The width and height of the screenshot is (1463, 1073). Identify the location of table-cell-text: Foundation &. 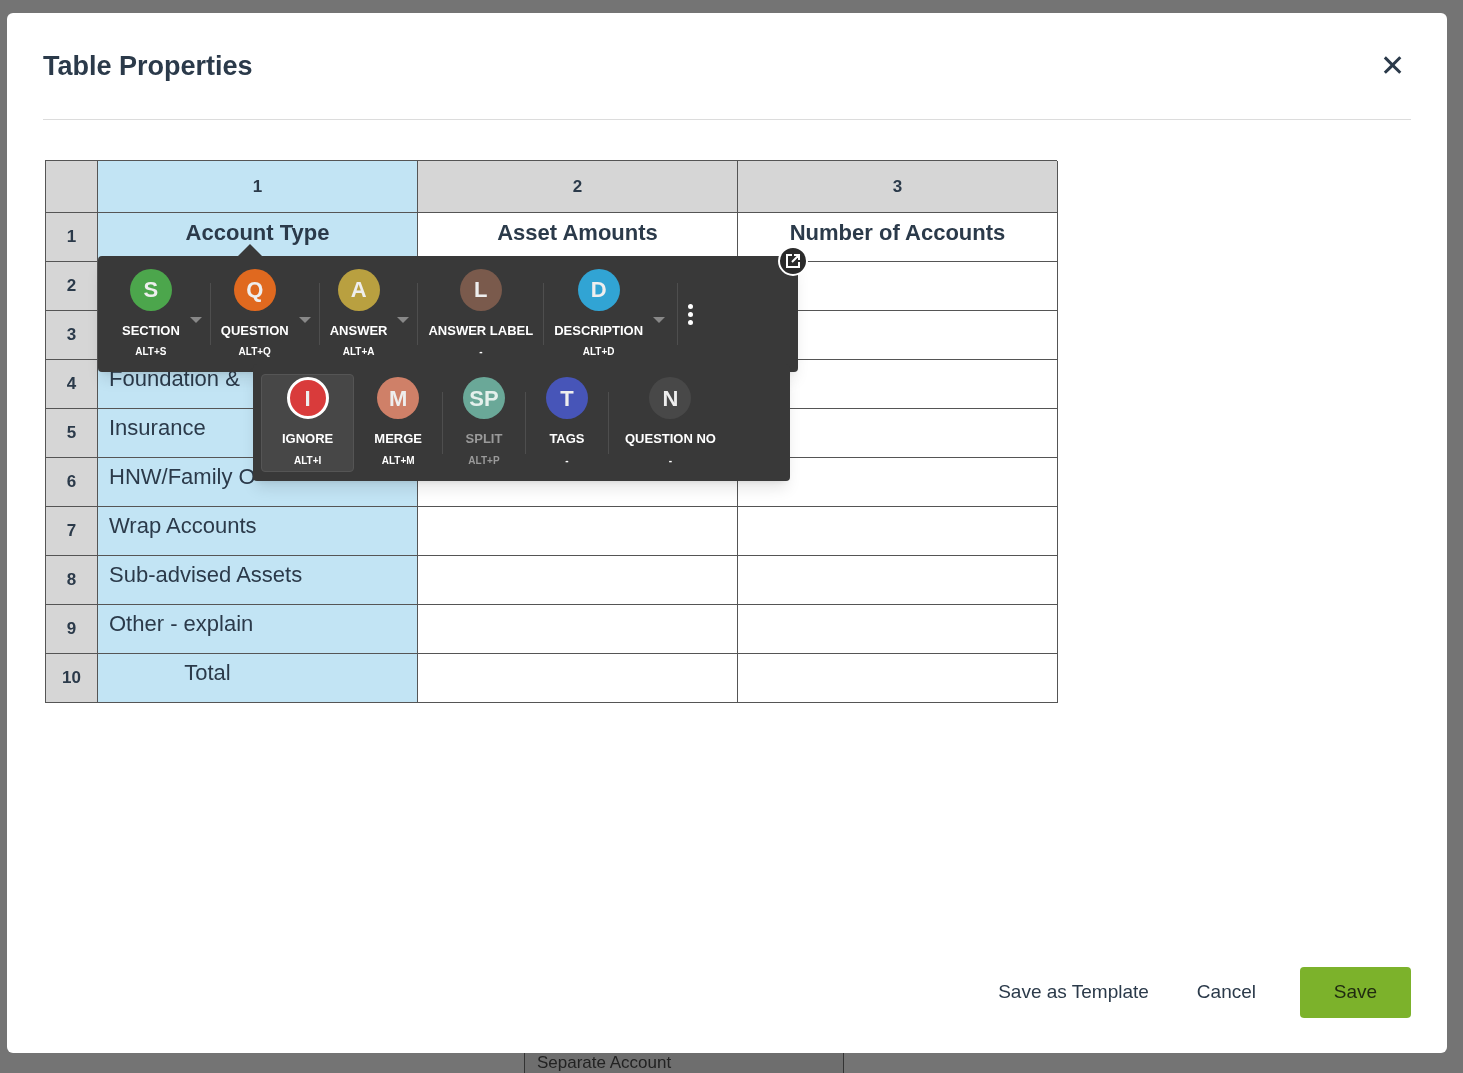
(174, 379).